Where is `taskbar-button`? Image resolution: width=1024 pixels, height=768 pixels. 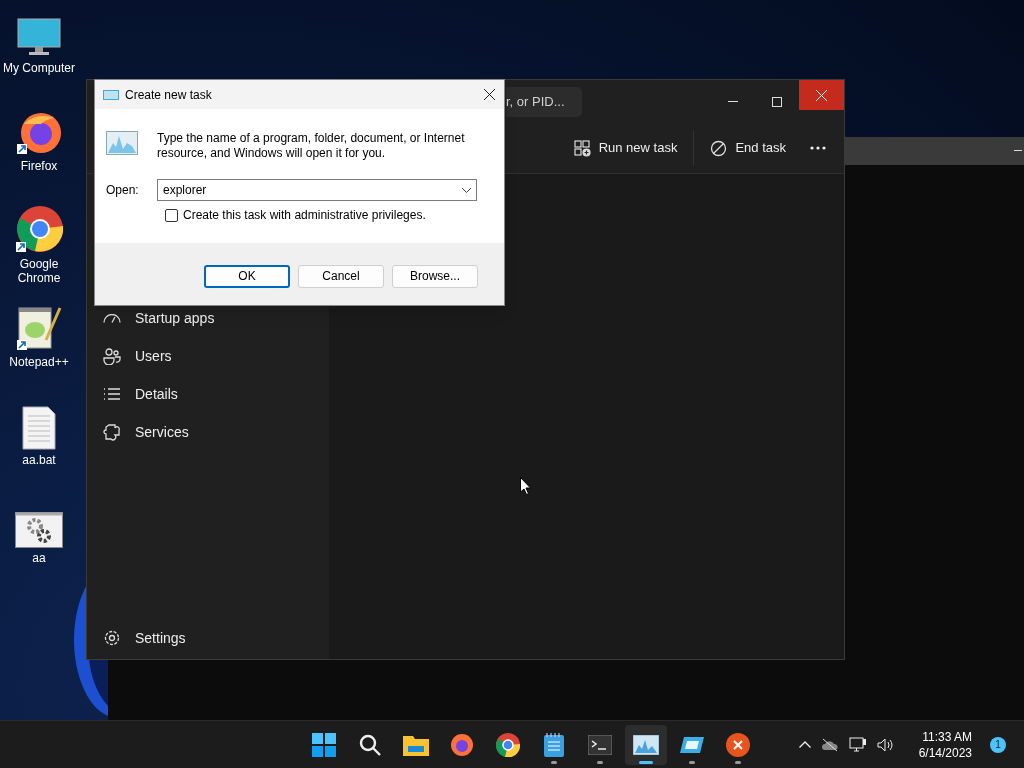
taskbar-button is located at coordinates (646, 744).